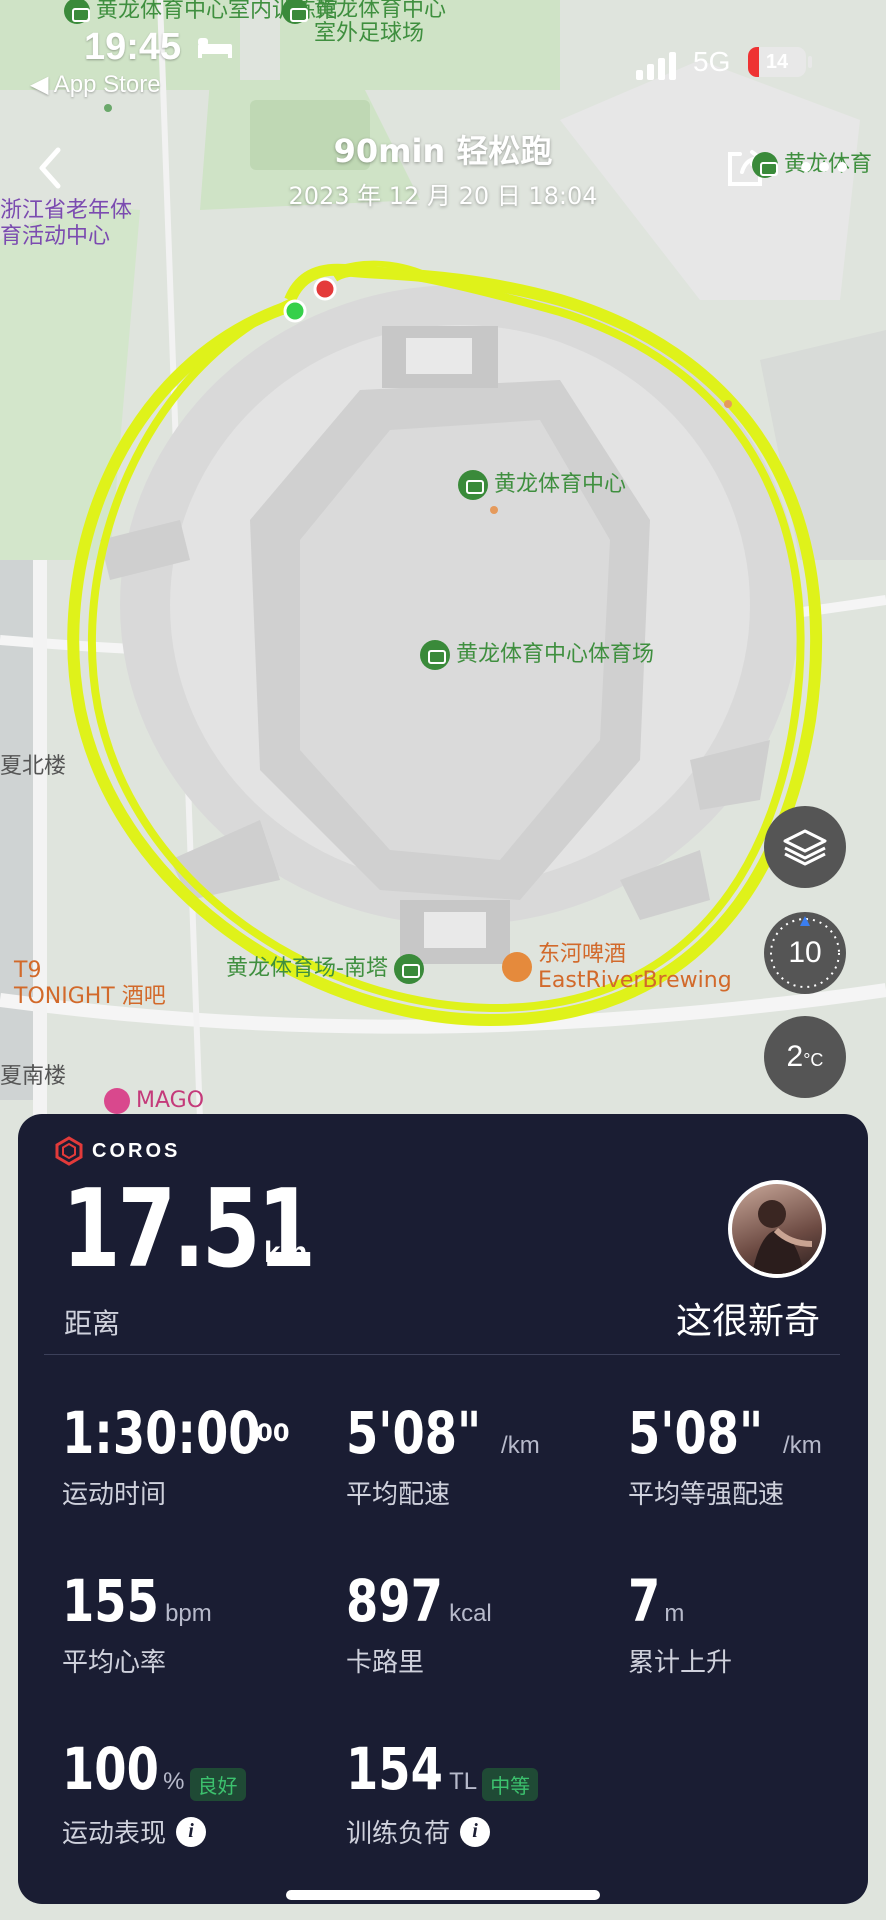  What do you see at coordinates (517, 967) in the screenshot?
I see `cocktail-icon` at bounding box center [517, 967].